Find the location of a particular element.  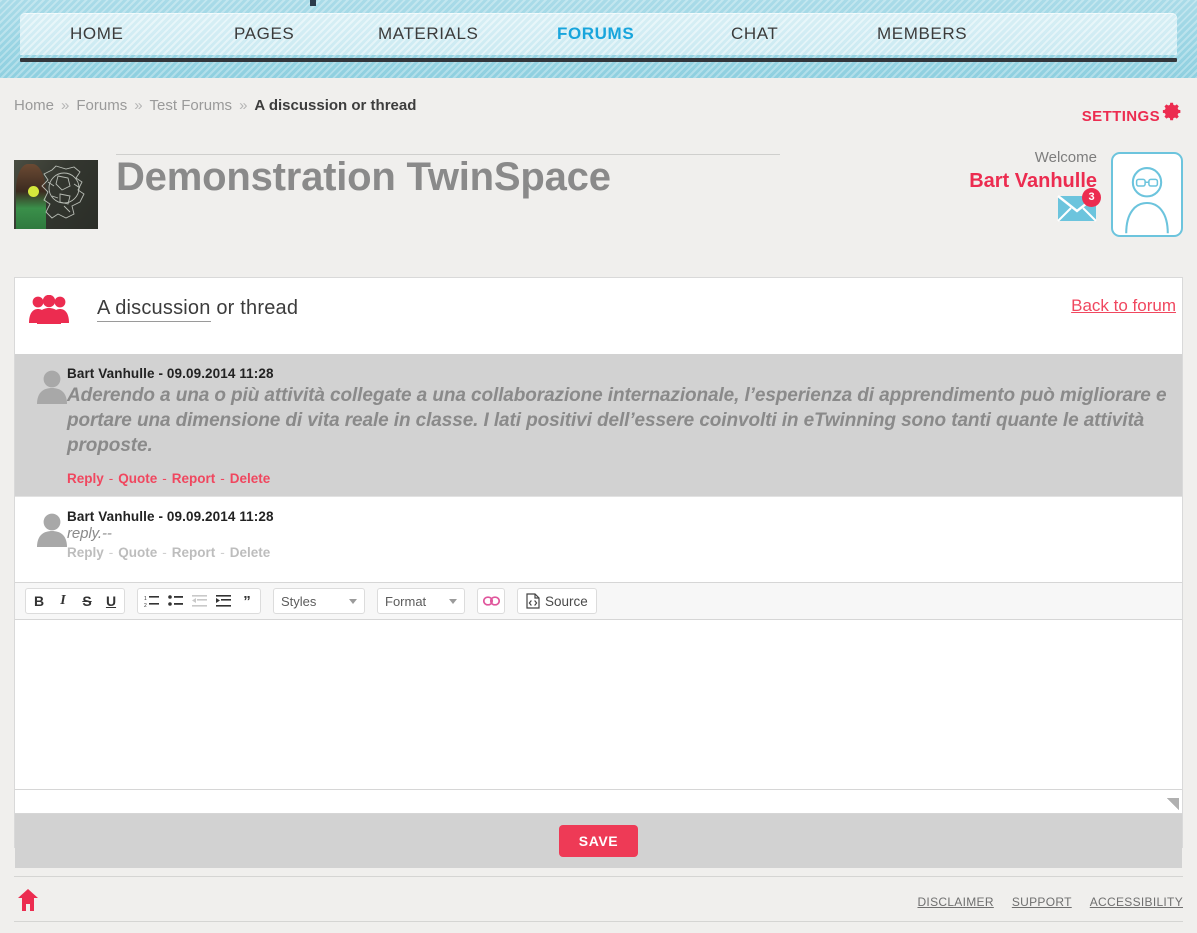

twinspace-thumbnail is located at coordinates (56, 194).